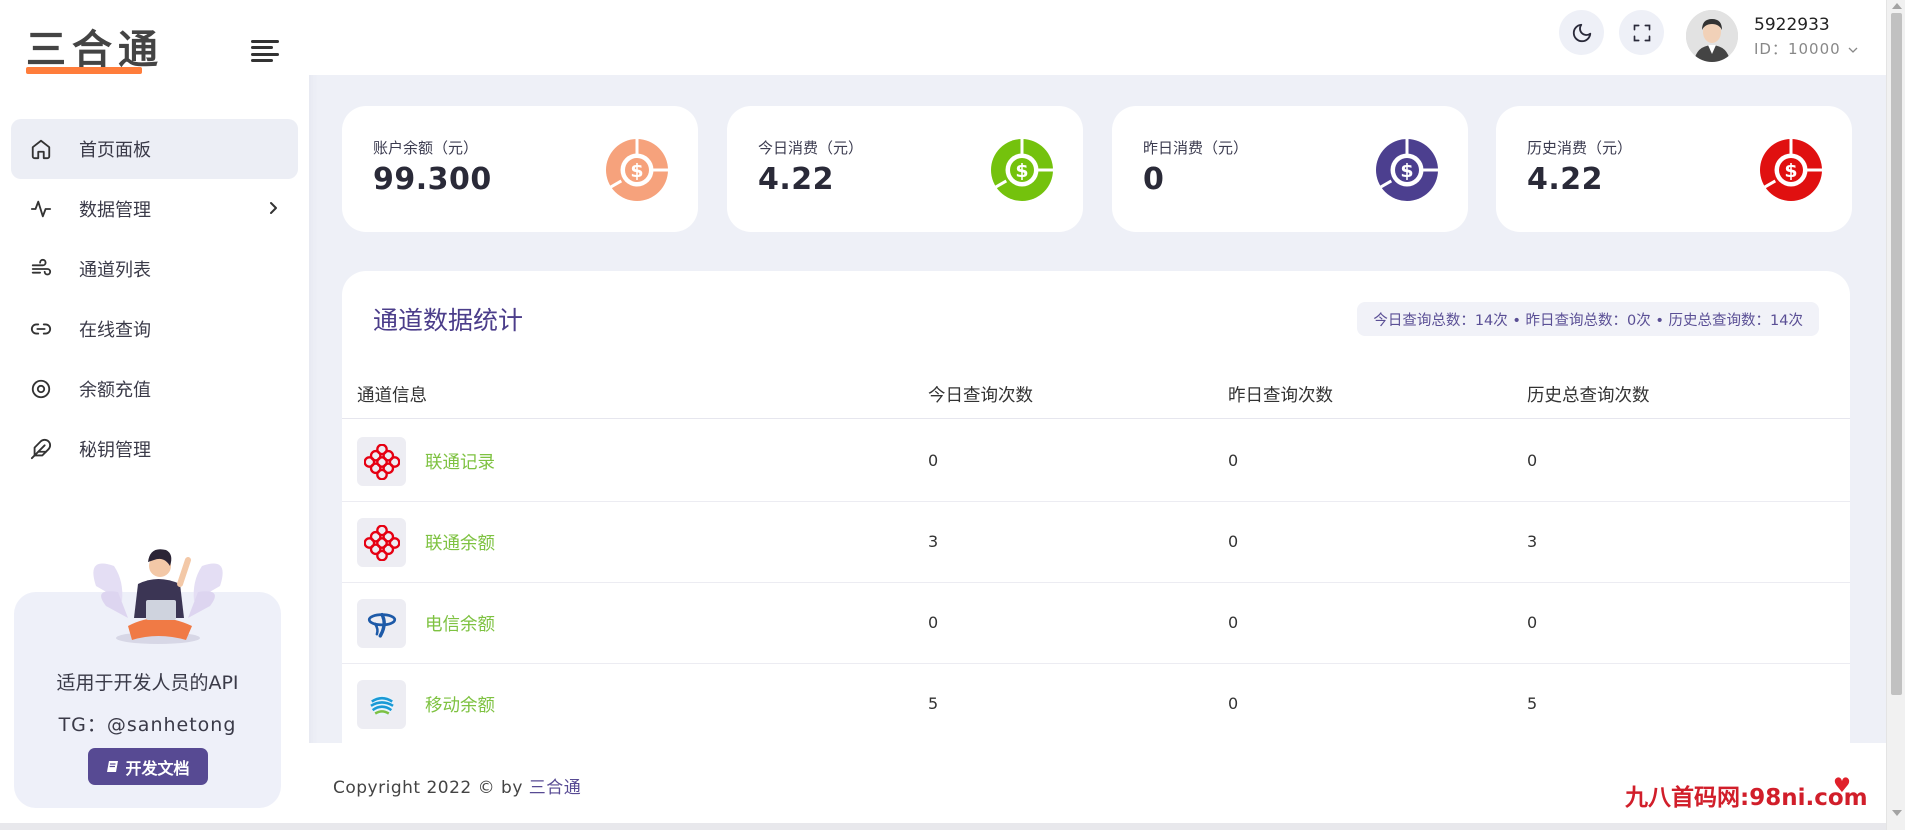  I want to click on menu-toggle-icon, so click(265, 51).